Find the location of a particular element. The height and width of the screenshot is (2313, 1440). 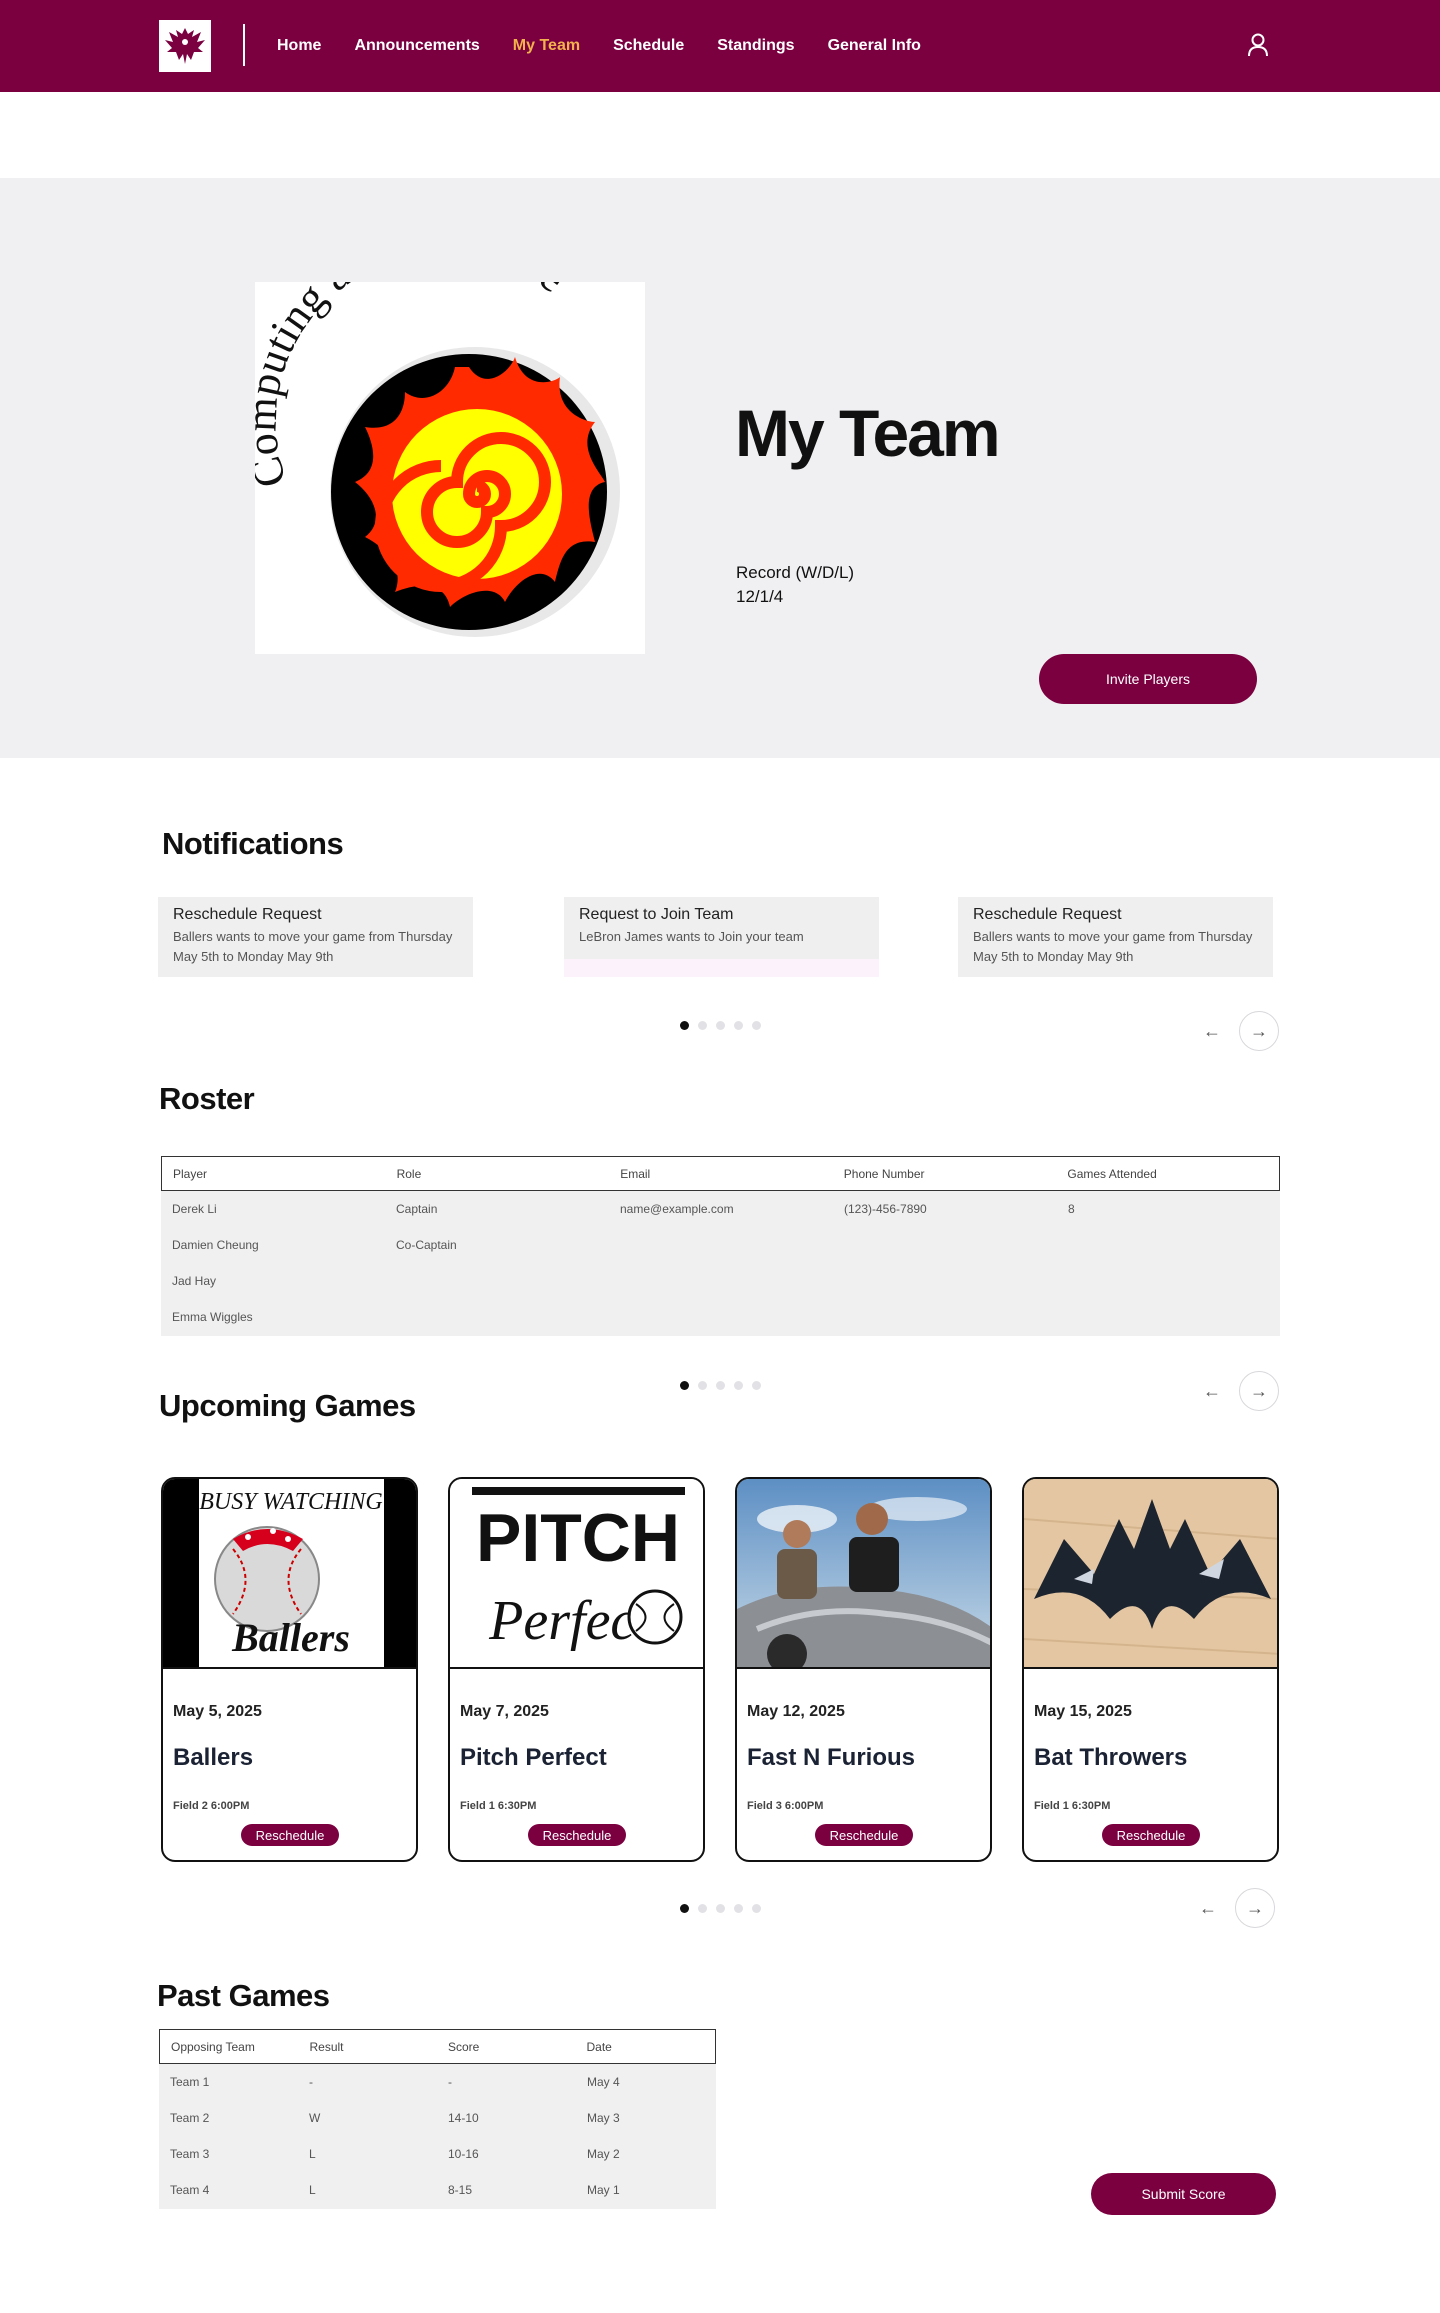

table-cell: May 2 is located at coordinates (603, 2154).